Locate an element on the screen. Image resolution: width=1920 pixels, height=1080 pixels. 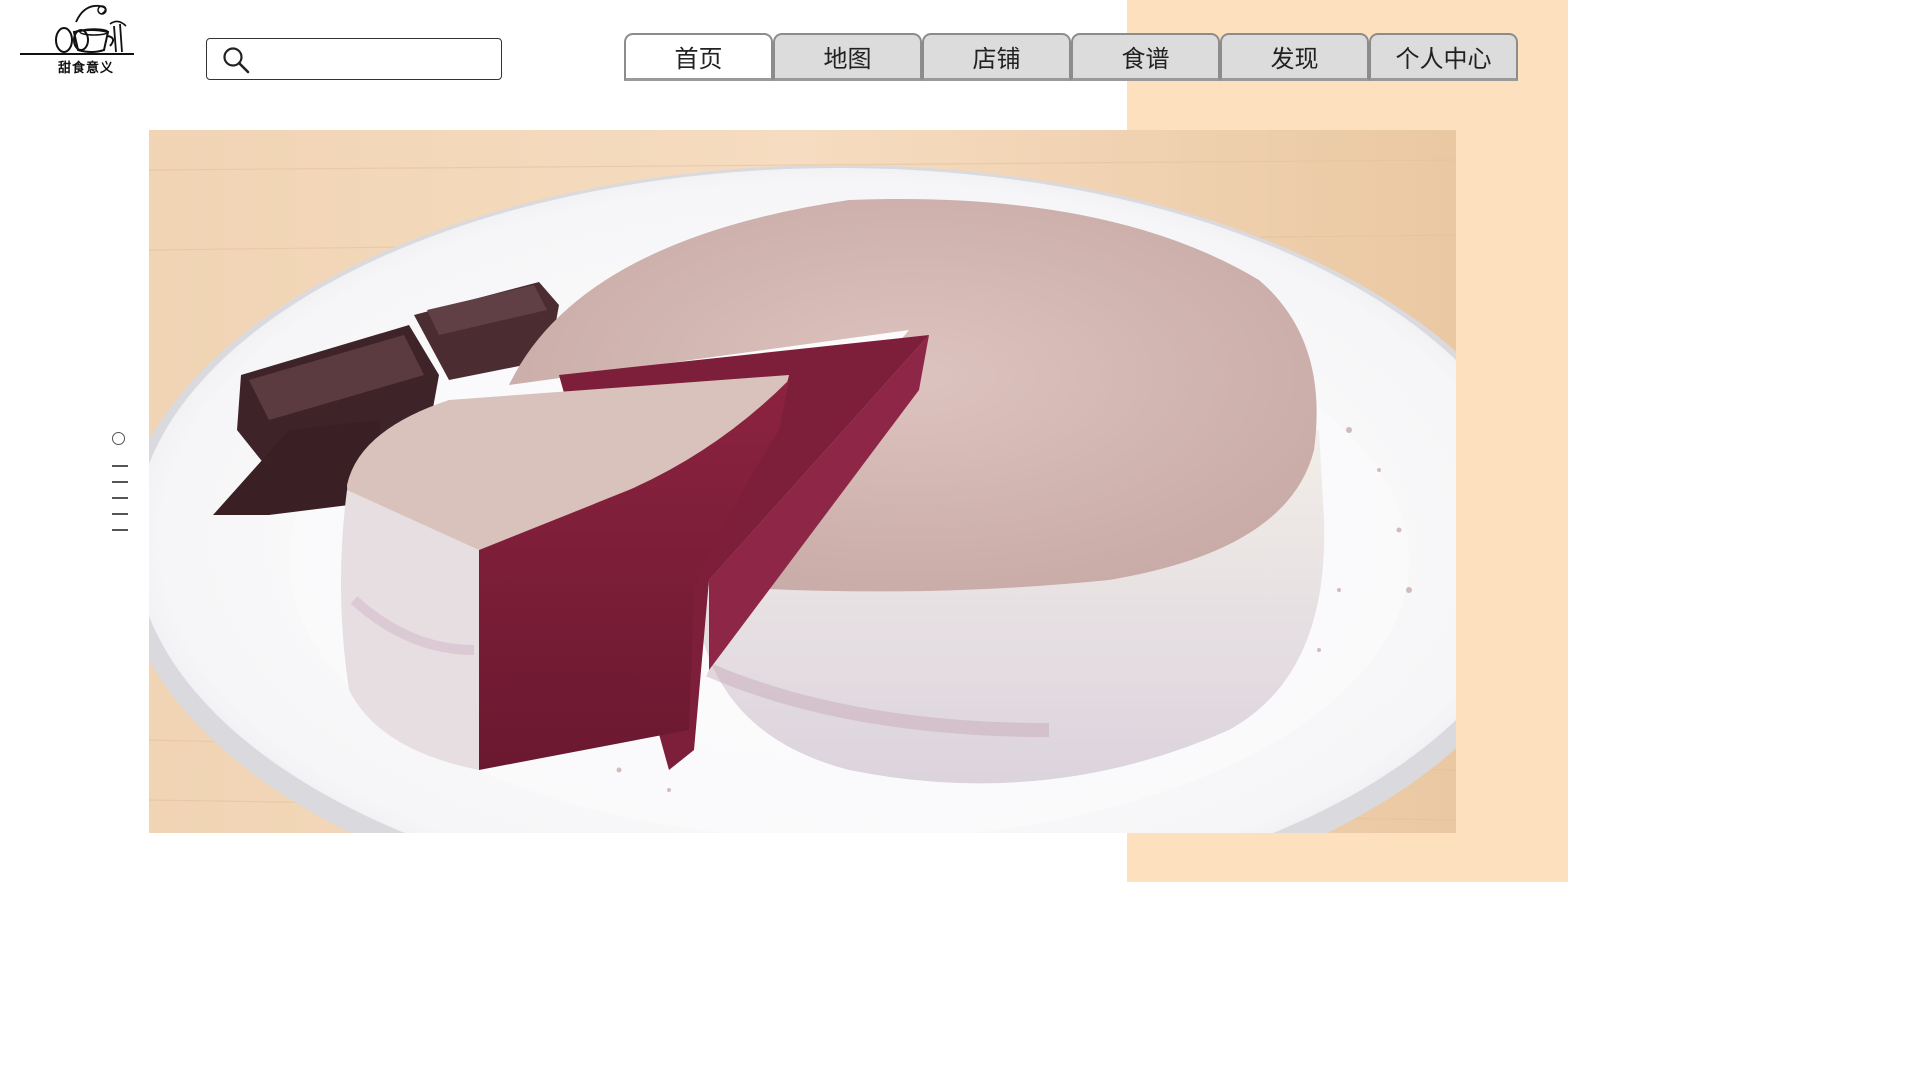
tab-home: 首页 is located at coordinates (698, 57).